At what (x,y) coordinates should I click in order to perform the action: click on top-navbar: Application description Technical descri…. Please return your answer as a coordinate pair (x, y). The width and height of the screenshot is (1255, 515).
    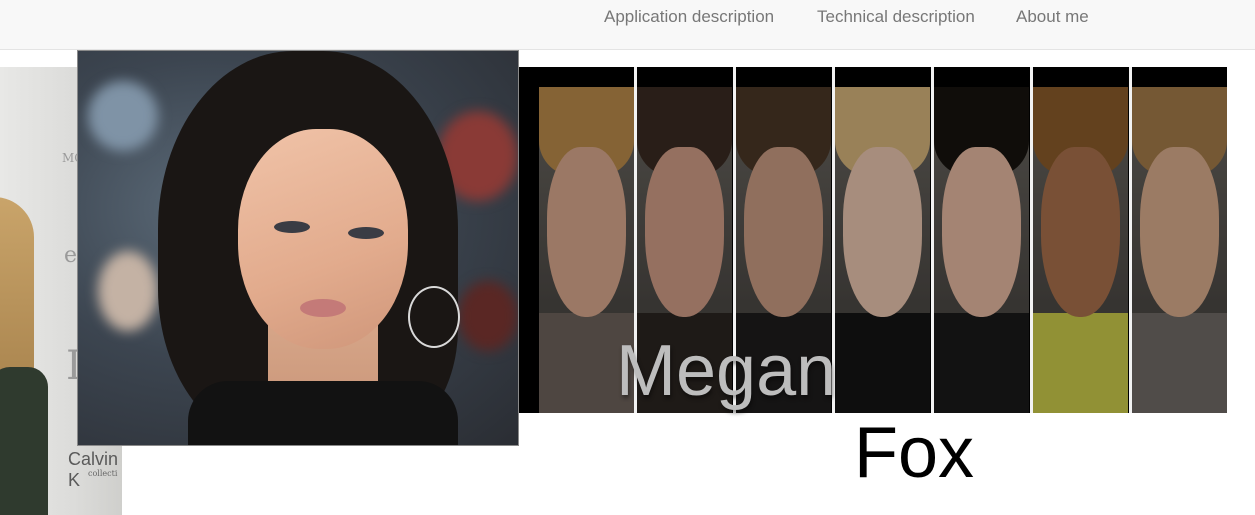
    Looking at the image, I should click on (627, 25).